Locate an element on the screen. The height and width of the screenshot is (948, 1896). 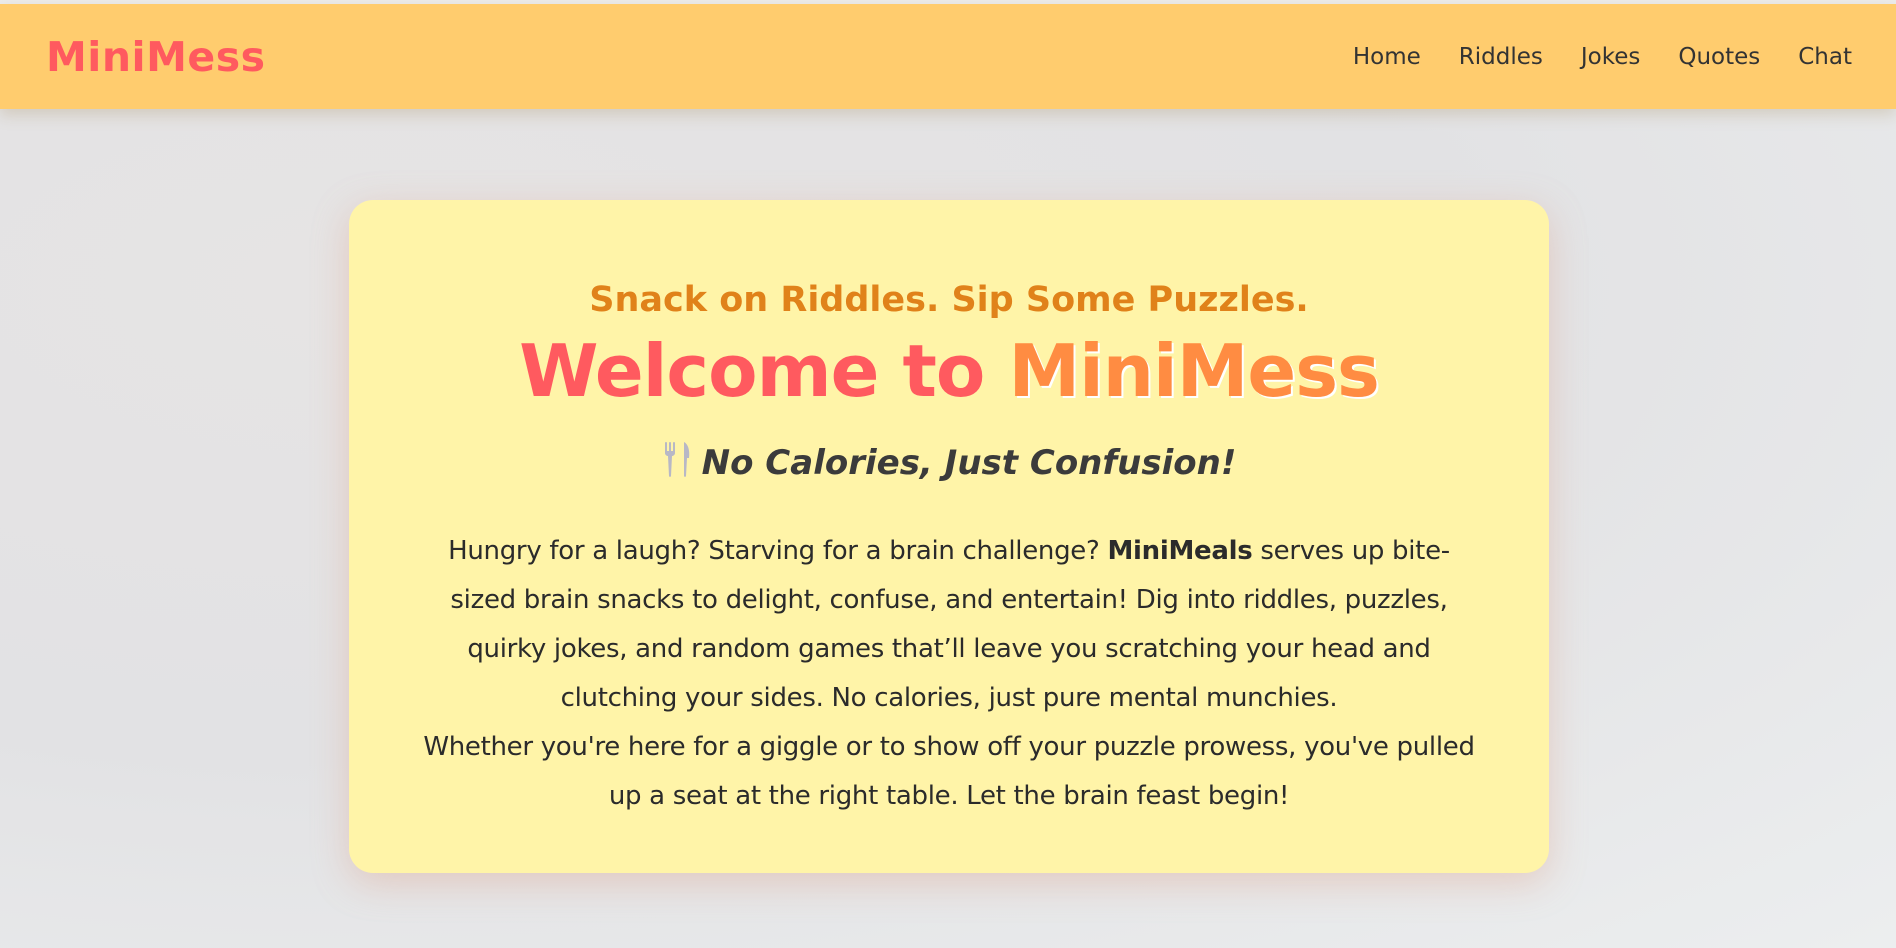
headline-brand: MiniMess is located at coordinates (1193, 371).